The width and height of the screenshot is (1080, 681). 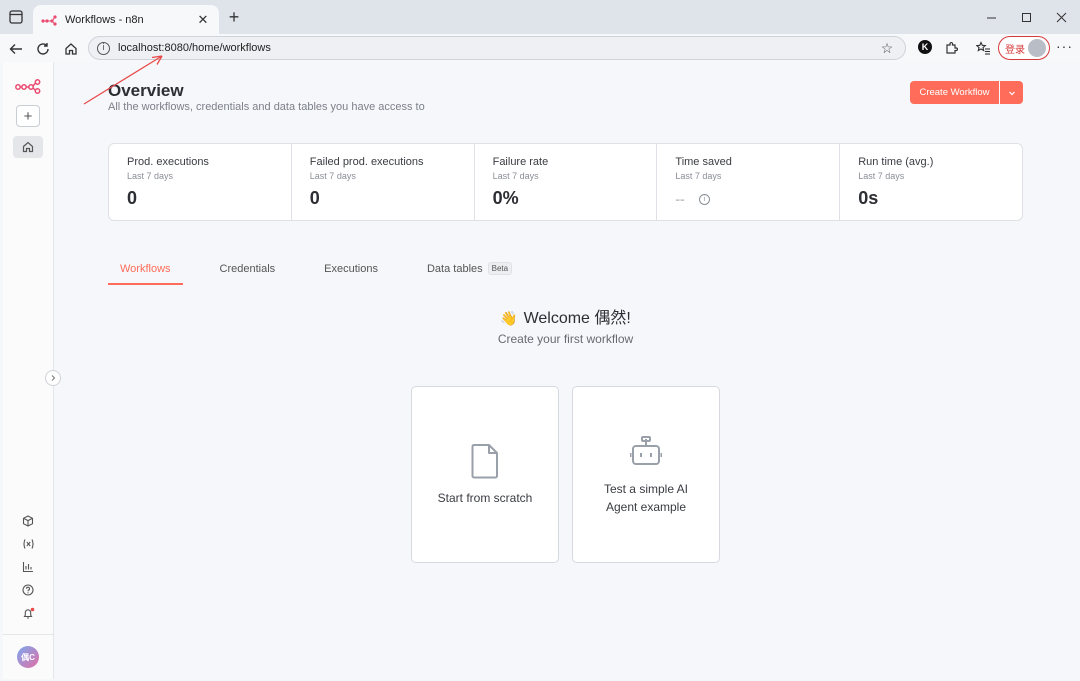 What do you see at coordinates (577, 318) in the screenshot?
I see `welcome-title: Welcome 偶然!` at bounding box center [577, 318].